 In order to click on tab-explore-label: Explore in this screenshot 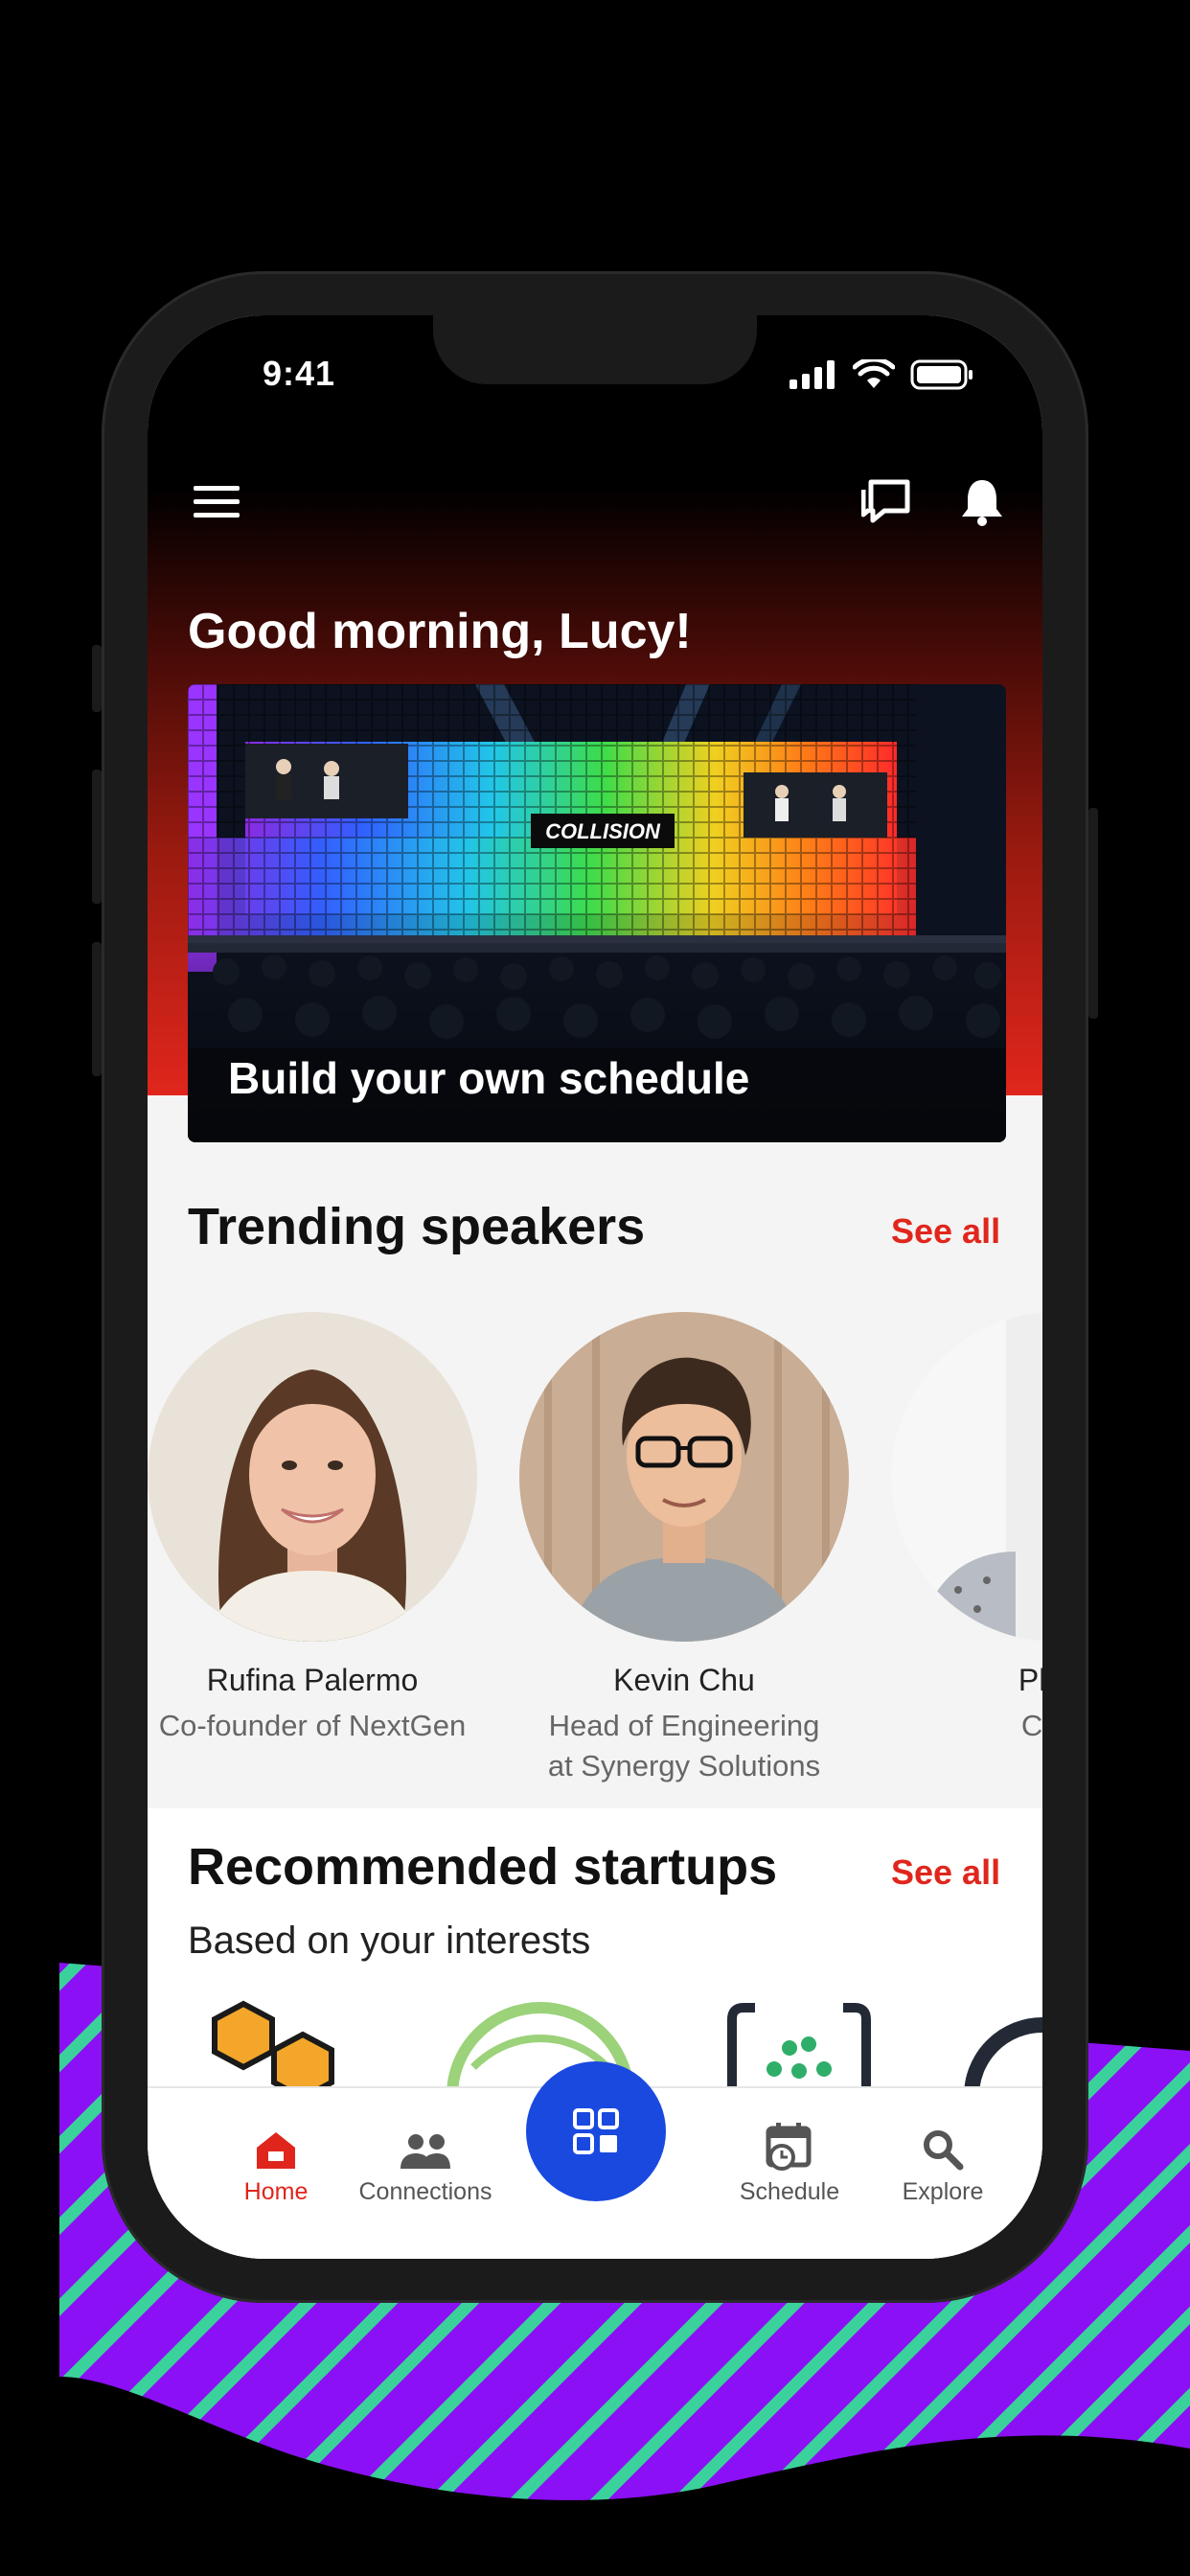, I will do `click(943, 2191)`.